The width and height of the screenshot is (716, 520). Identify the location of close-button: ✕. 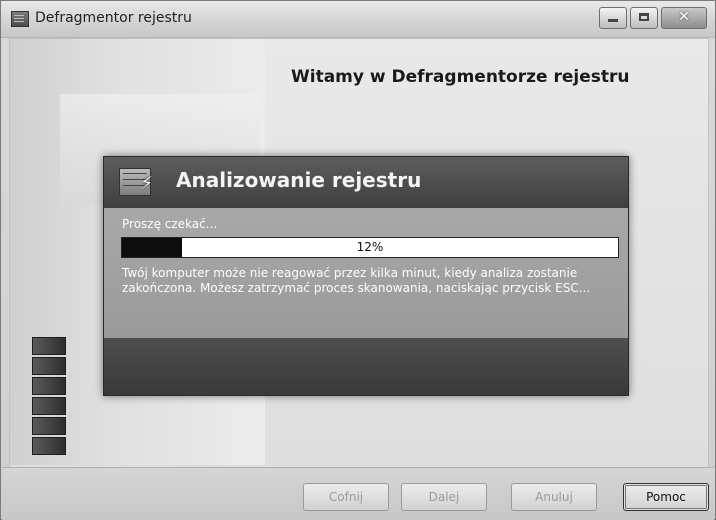
(684, 18).